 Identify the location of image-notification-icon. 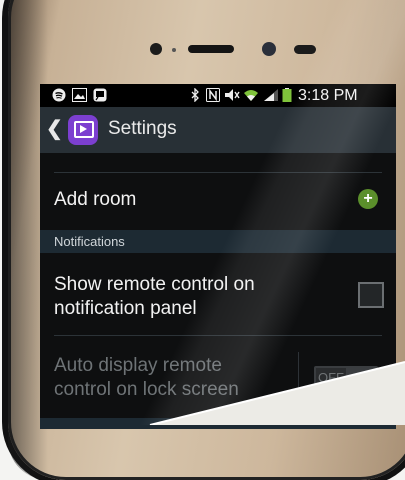
(79, 95).